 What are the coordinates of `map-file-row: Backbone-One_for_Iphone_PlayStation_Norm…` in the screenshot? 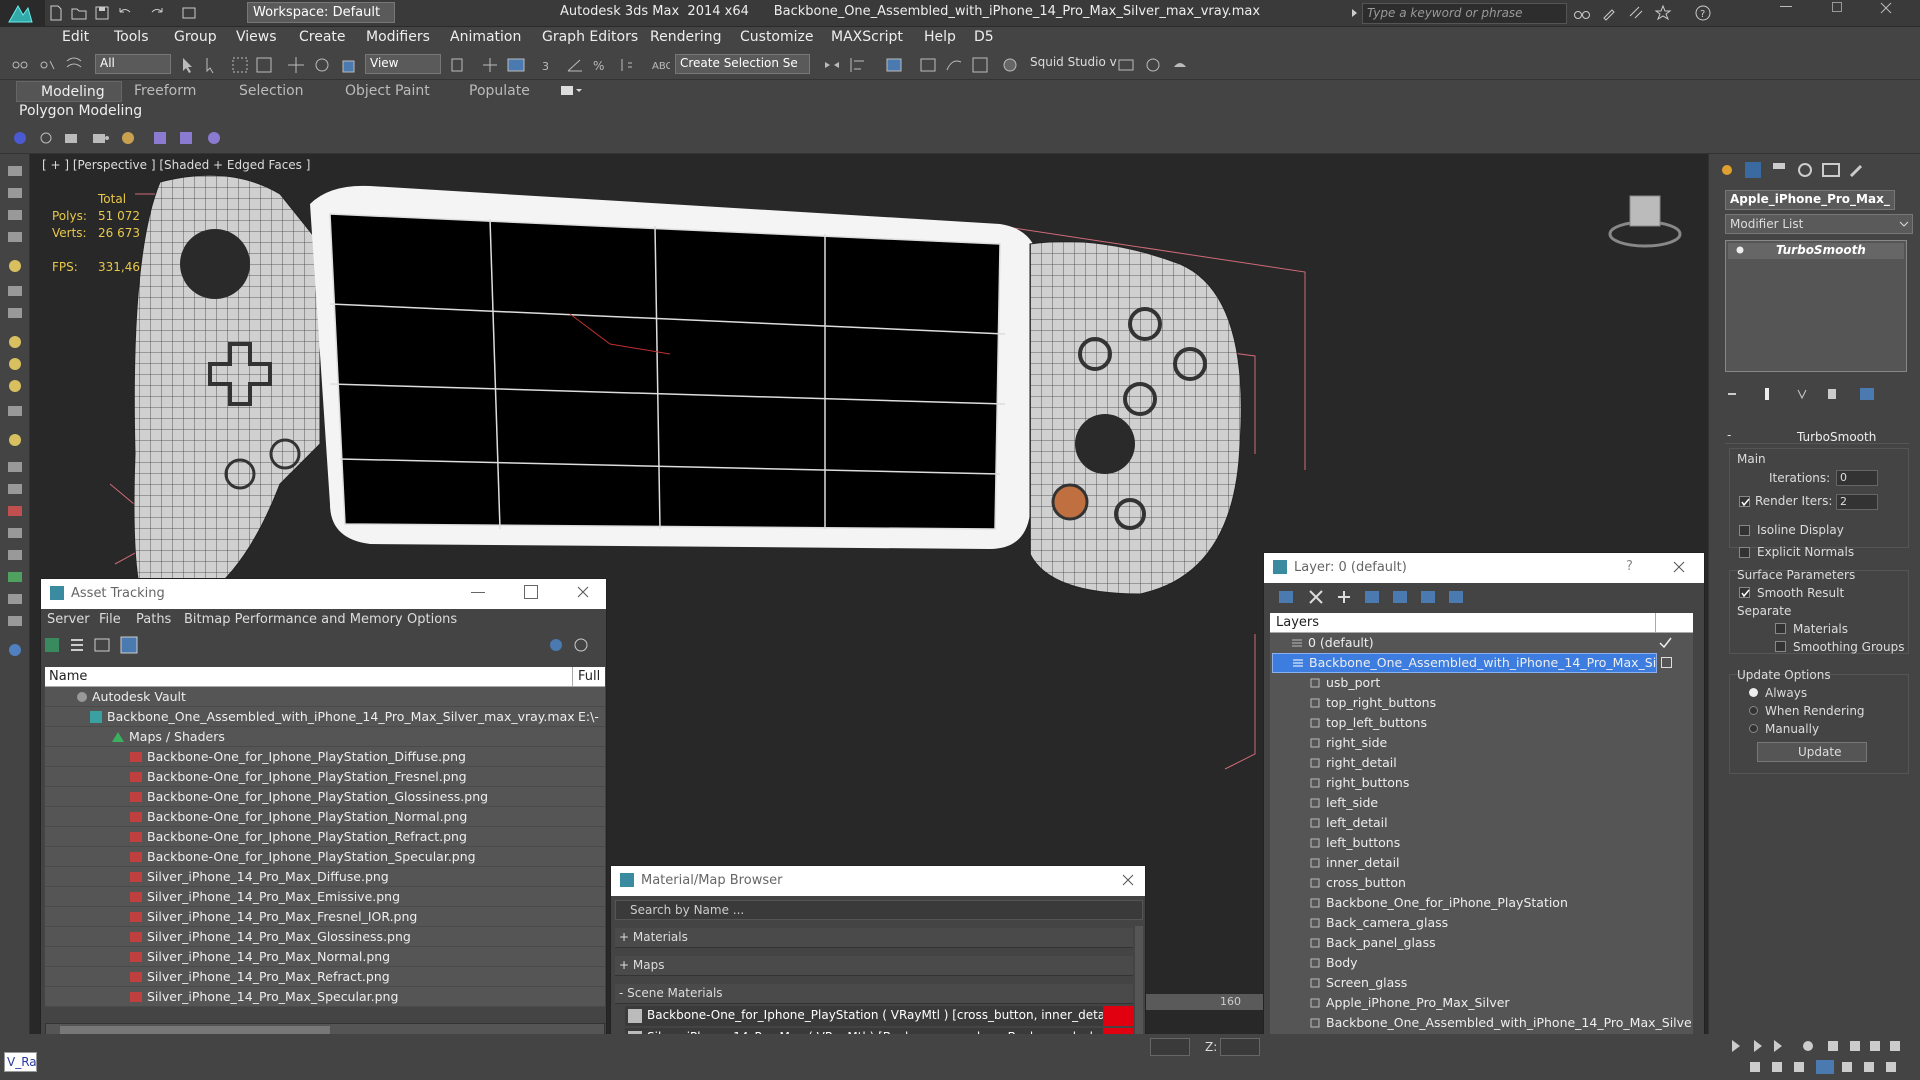 It's located at (325, 817).